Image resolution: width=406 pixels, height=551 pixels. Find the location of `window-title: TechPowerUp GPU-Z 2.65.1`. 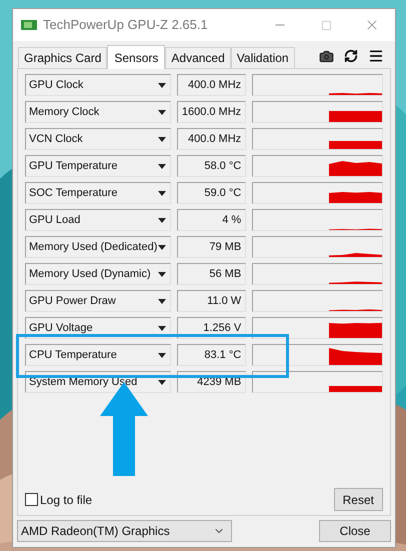

window-title: TechPowerUp GPU-Z 2.65.1 is located at coordinates (125, 25).